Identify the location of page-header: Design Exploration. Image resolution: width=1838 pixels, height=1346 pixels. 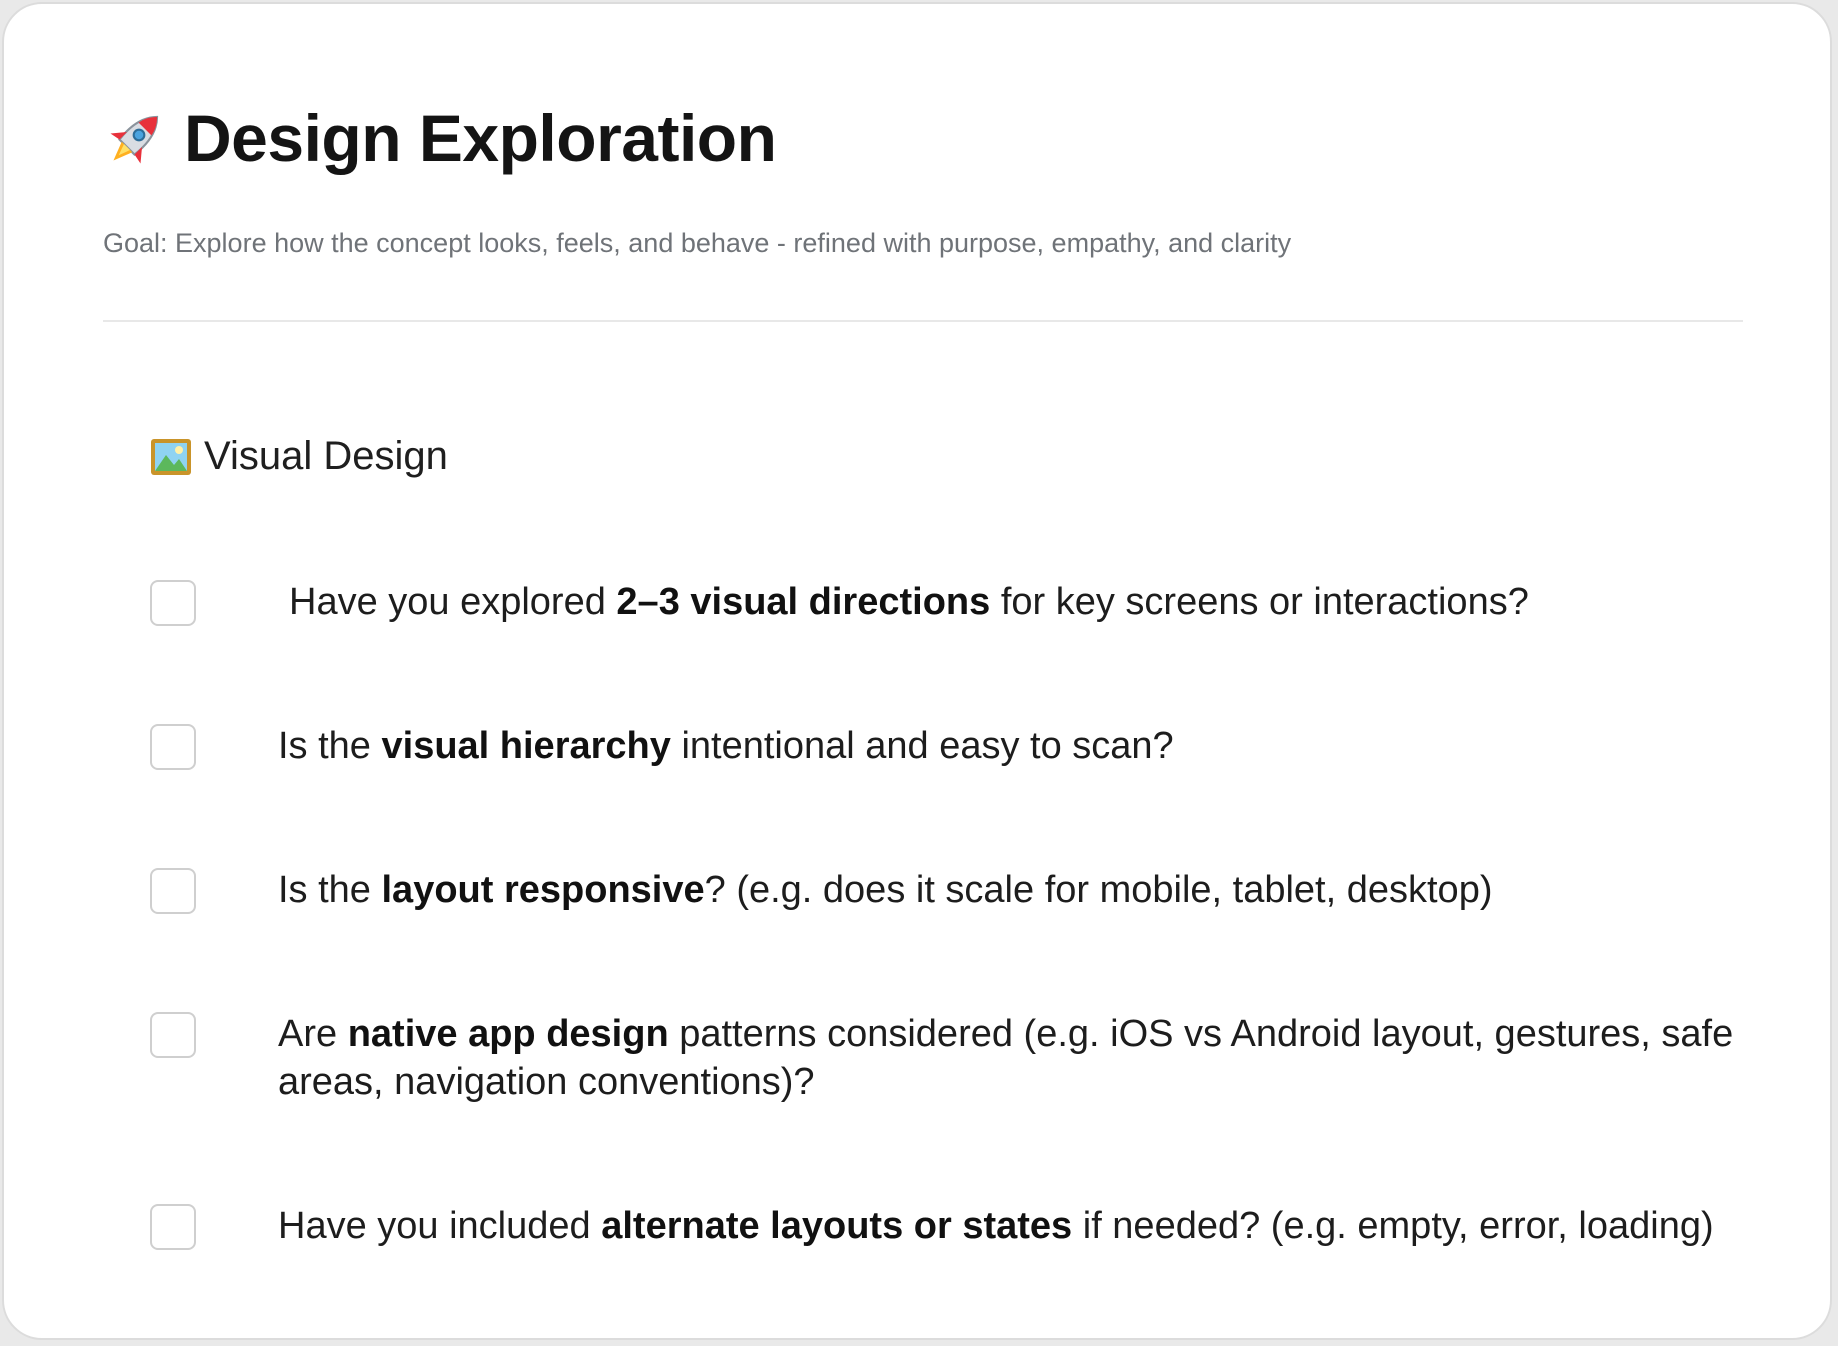
(439, 138).